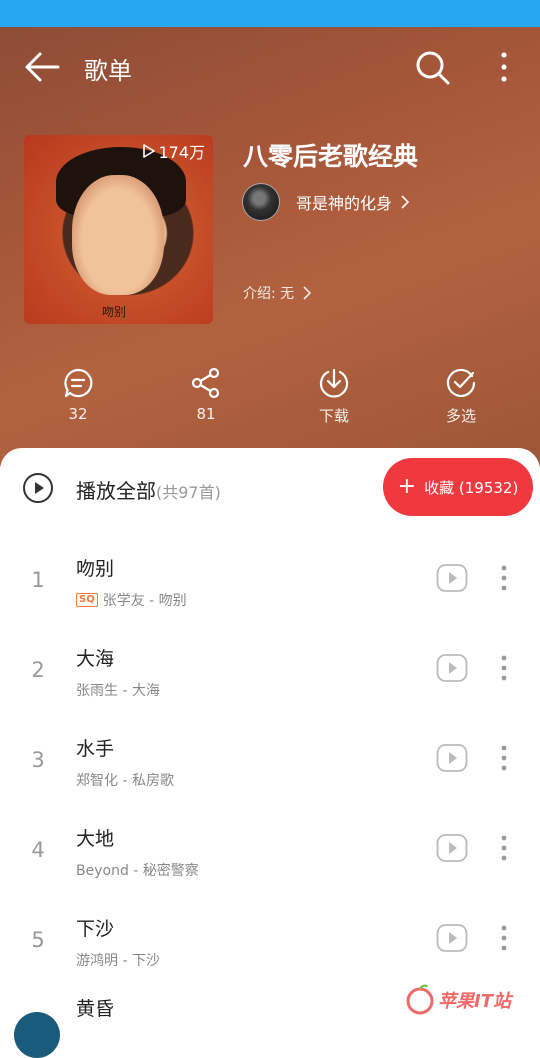 This screenshot has width=540, height=1058. What do you see at coordinates (95, 659) in the screenshot?
I see `song-title: 大海` at bounding box center [95, 659].